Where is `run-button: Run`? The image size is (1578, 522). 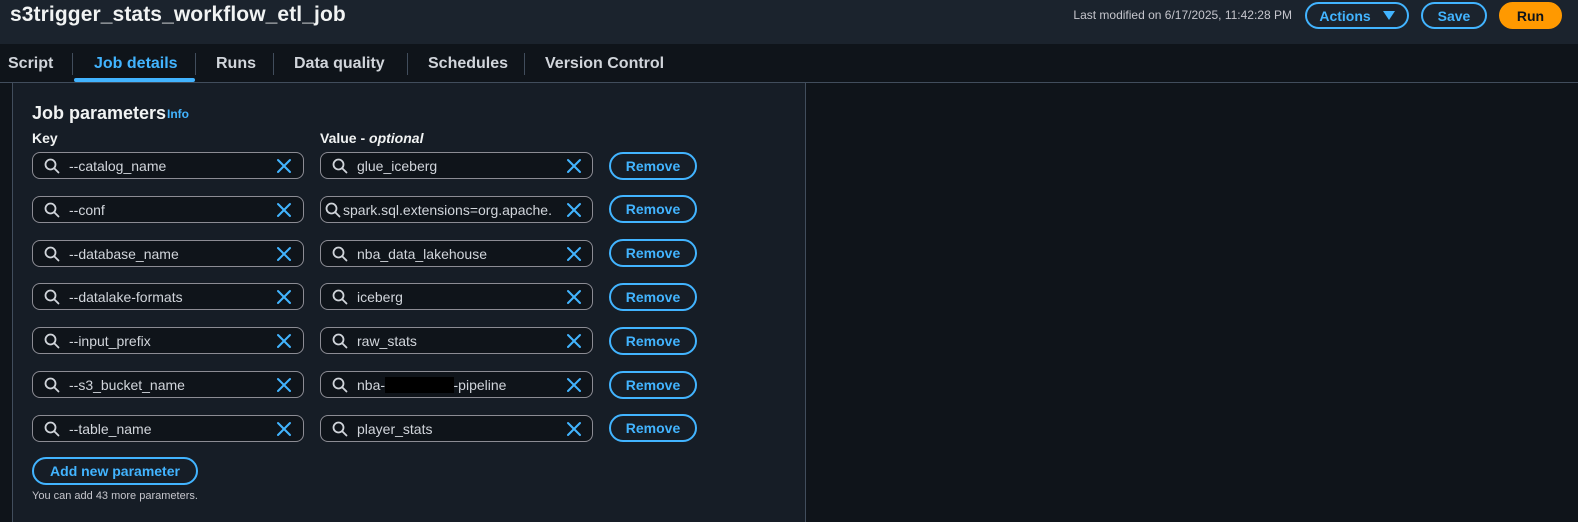
run-button: Run is located at coordinates (1530, 15).